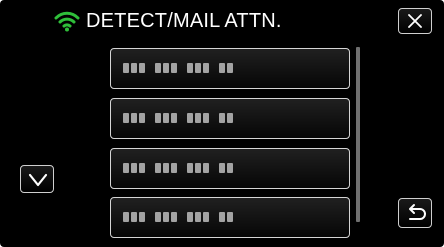 The height and width of the screenshot is (247, 444). Describe the element at coordinates (358, 134) in the screenshot. I see `scrollbar` at that location.